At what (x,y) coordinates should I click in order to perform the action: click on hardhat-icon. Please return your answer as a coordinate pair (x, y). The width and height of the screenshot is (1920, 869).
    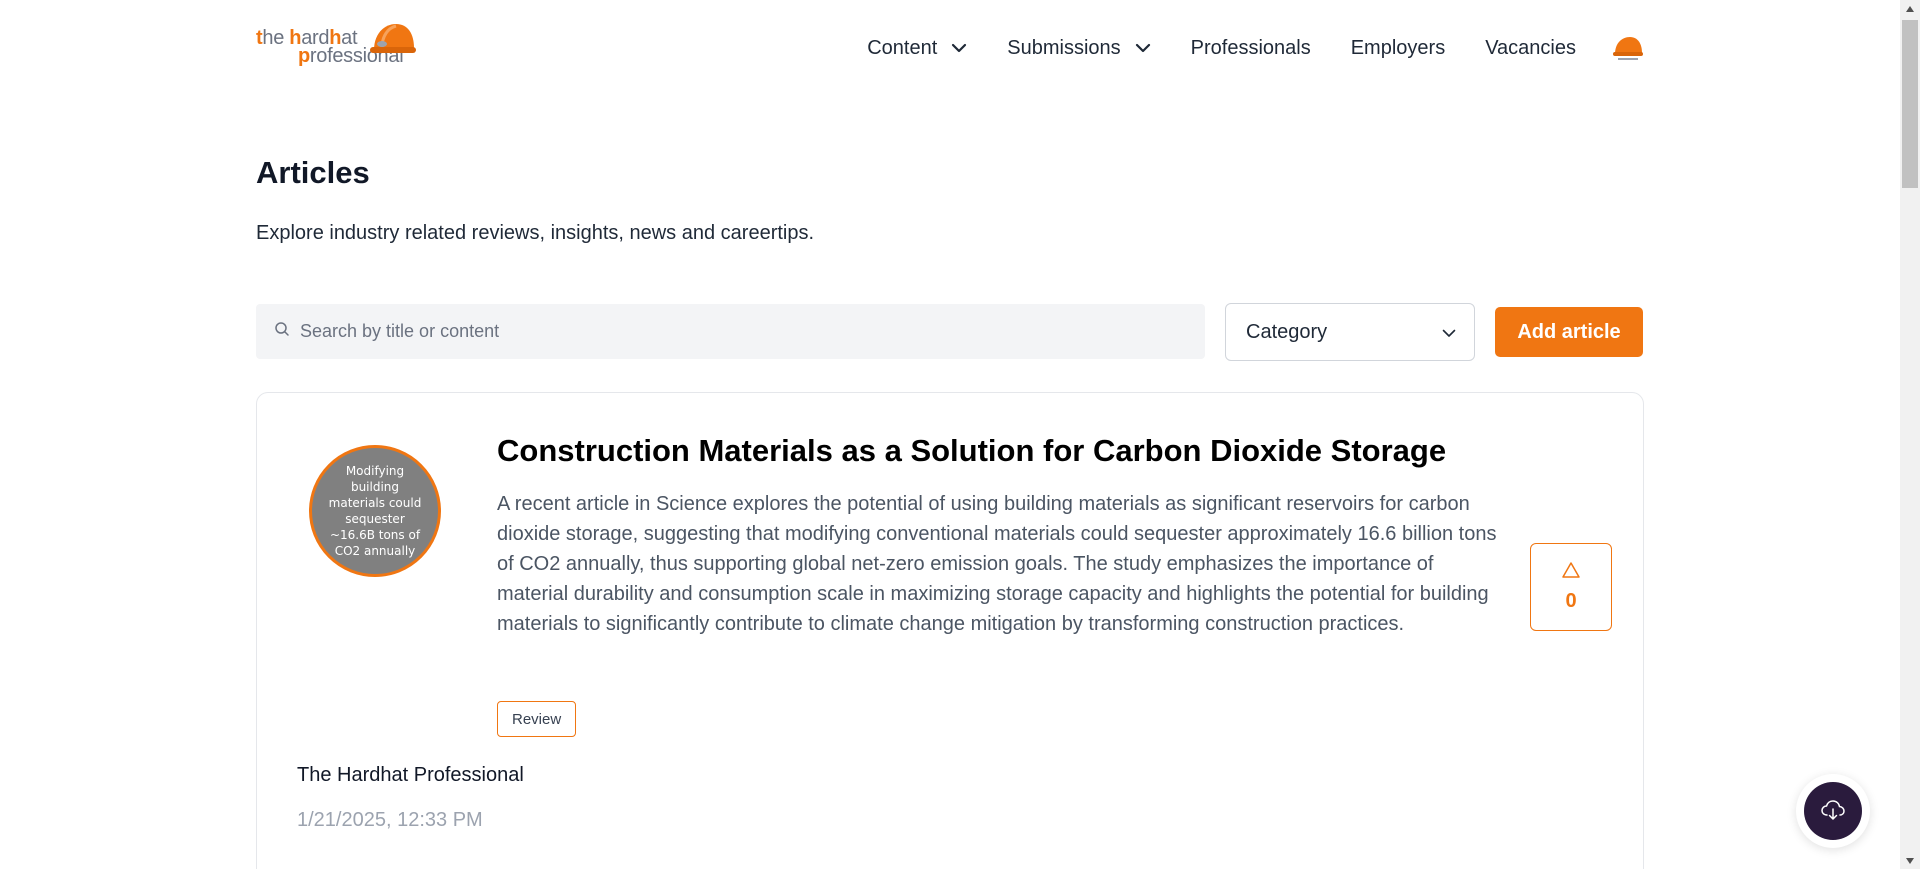
    Looking at the image, I should click on (1628, 48).